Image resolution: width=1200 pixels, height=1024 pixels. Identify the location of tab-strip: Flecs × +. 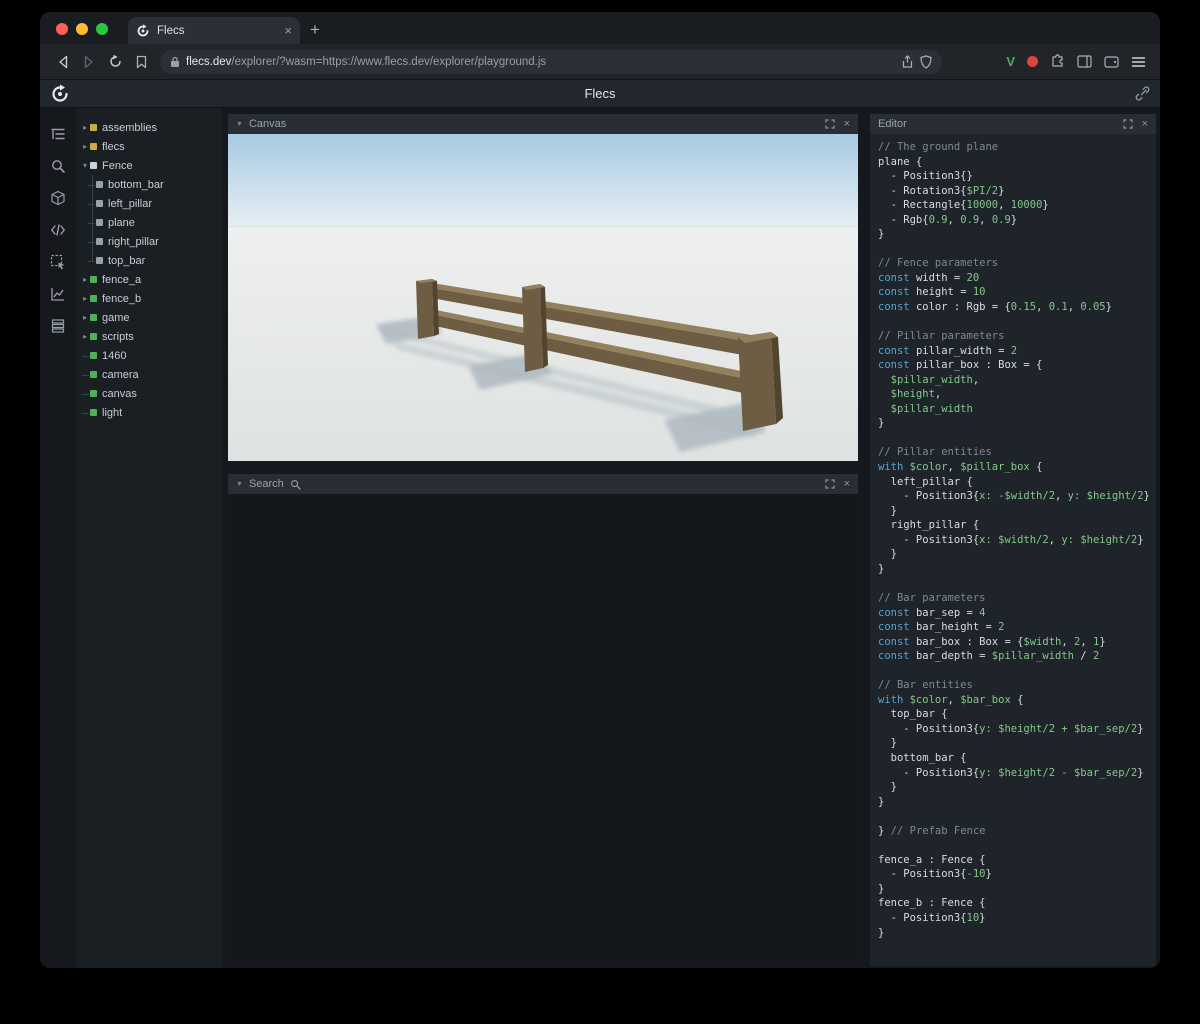
(600, 28).